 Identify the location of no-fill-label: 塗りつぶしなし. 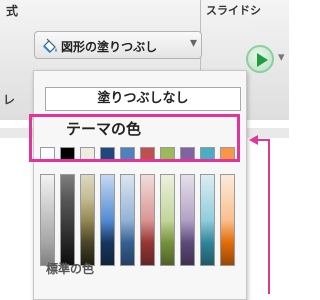
(143, 98).